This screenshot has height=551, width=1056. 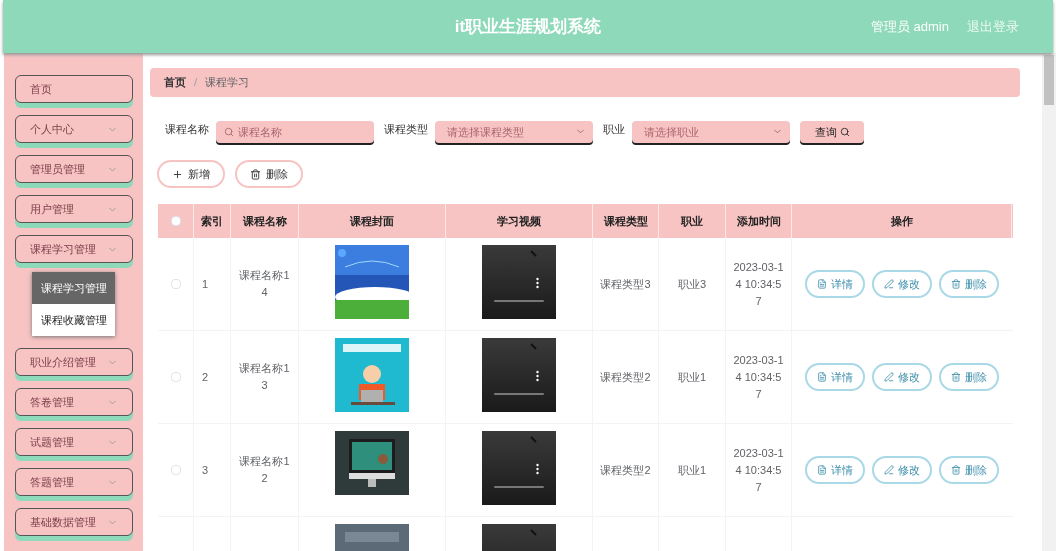 I want to click on submenu-item: 课程学习管理, so click(x=73, y=288).